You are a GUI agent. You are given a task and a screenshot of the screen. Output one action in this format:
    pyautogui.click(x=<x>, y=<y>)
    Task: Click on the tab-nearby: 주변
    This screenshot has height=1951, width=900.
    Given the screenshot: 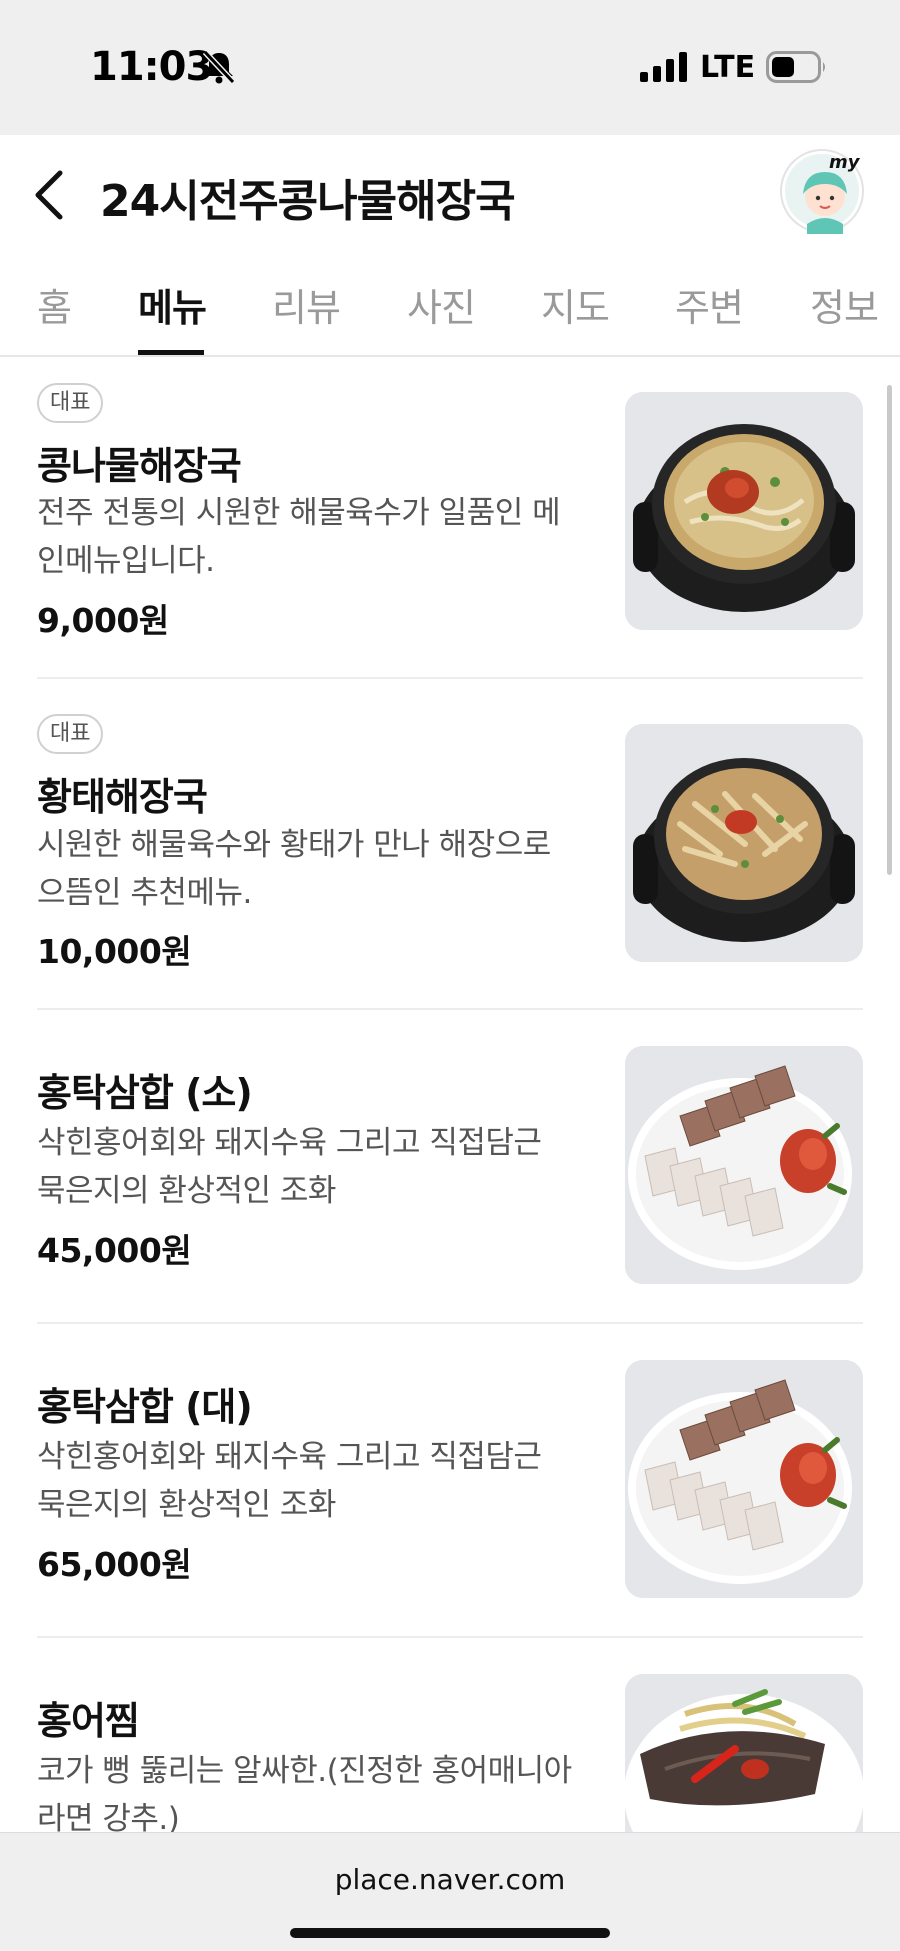 What is the action you would take?
    pyautogui.click(x=709, y=304)
    